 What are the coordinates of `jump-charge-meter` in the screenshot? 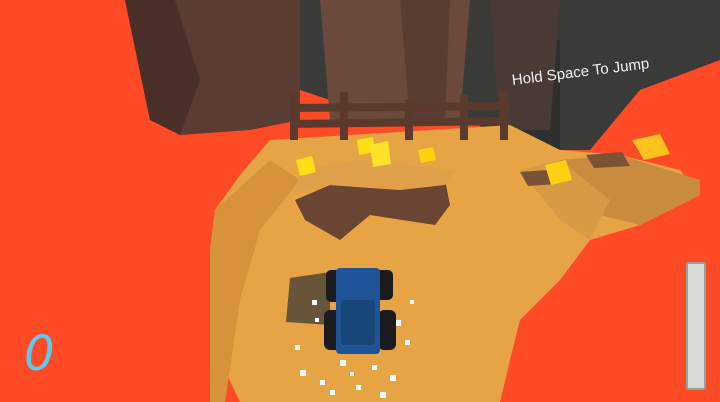 It's located at (696, 326).